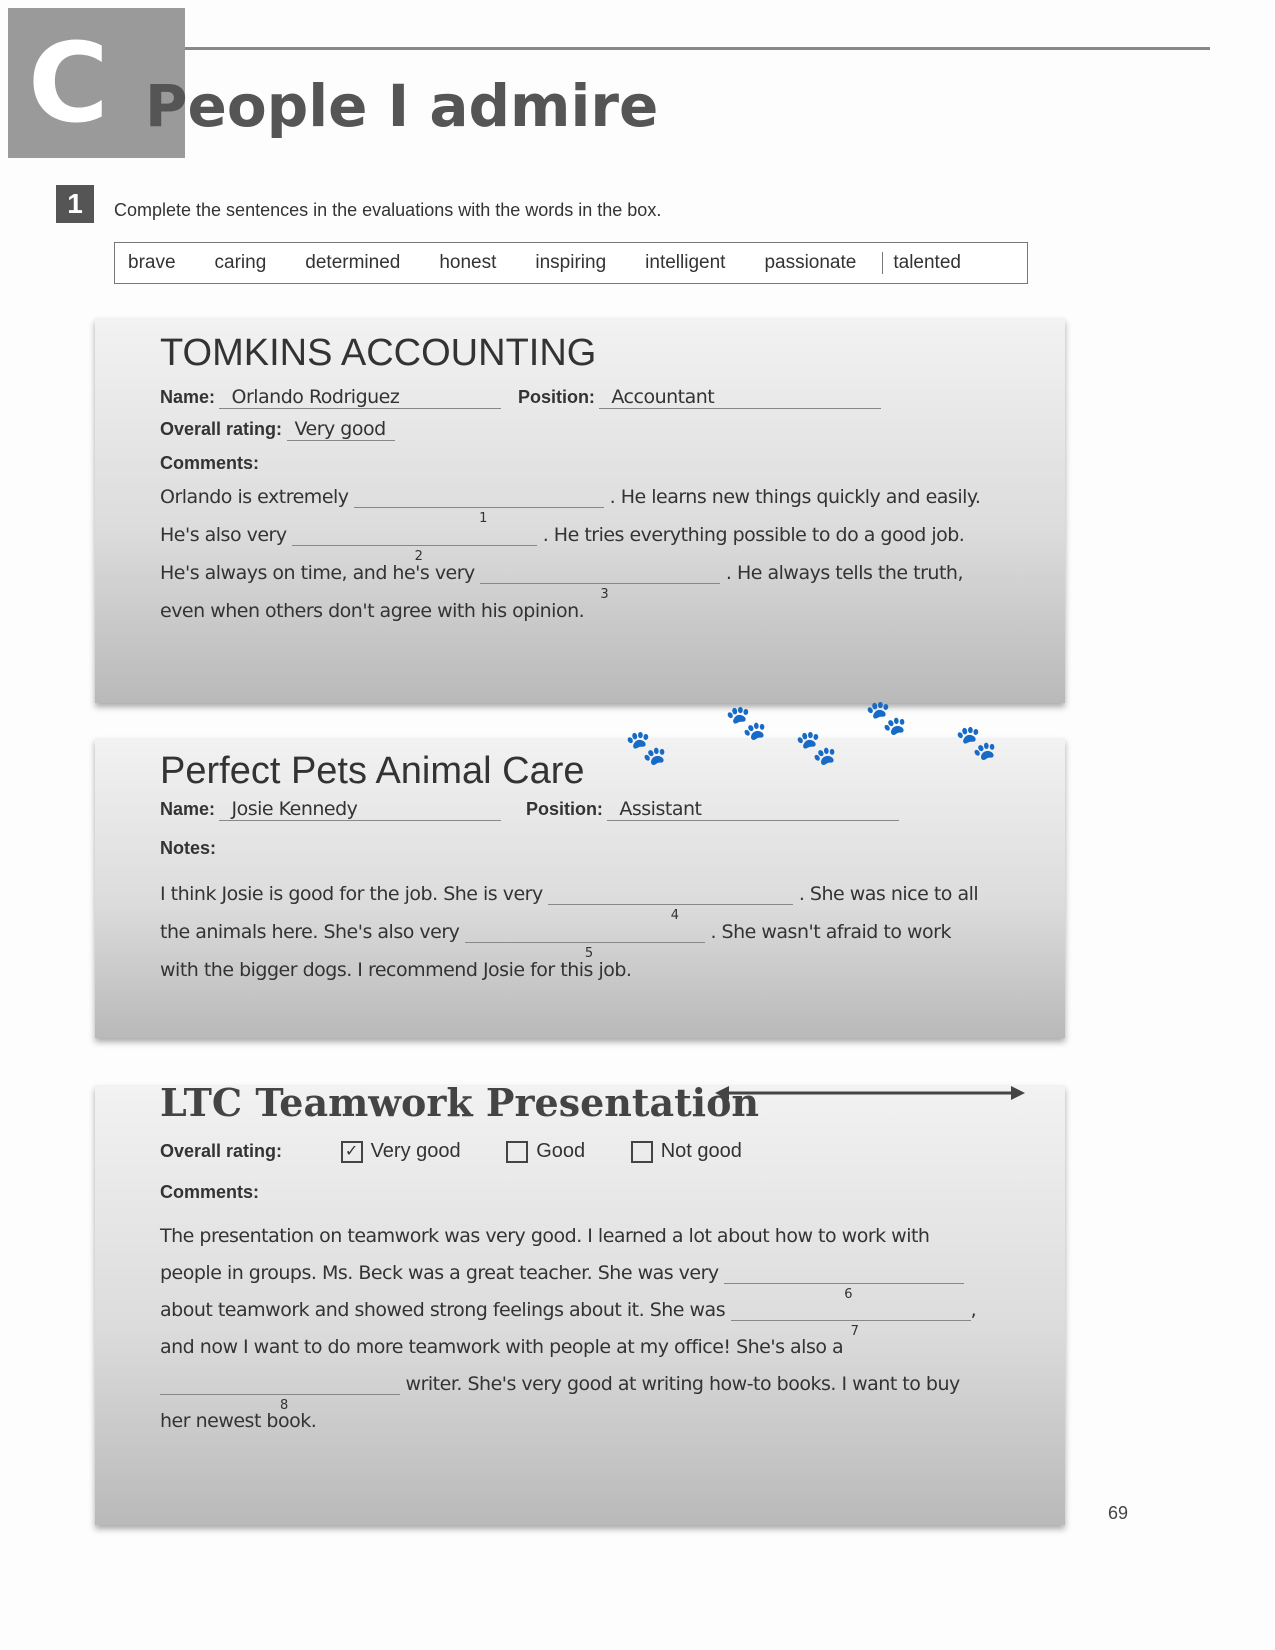 This screenshot has height=1650, width=1275. What do you see at coordinates (238, 1421) in the screenshot?
I see `sentence-6: her newest book.` at bounding box center [238, 1421].